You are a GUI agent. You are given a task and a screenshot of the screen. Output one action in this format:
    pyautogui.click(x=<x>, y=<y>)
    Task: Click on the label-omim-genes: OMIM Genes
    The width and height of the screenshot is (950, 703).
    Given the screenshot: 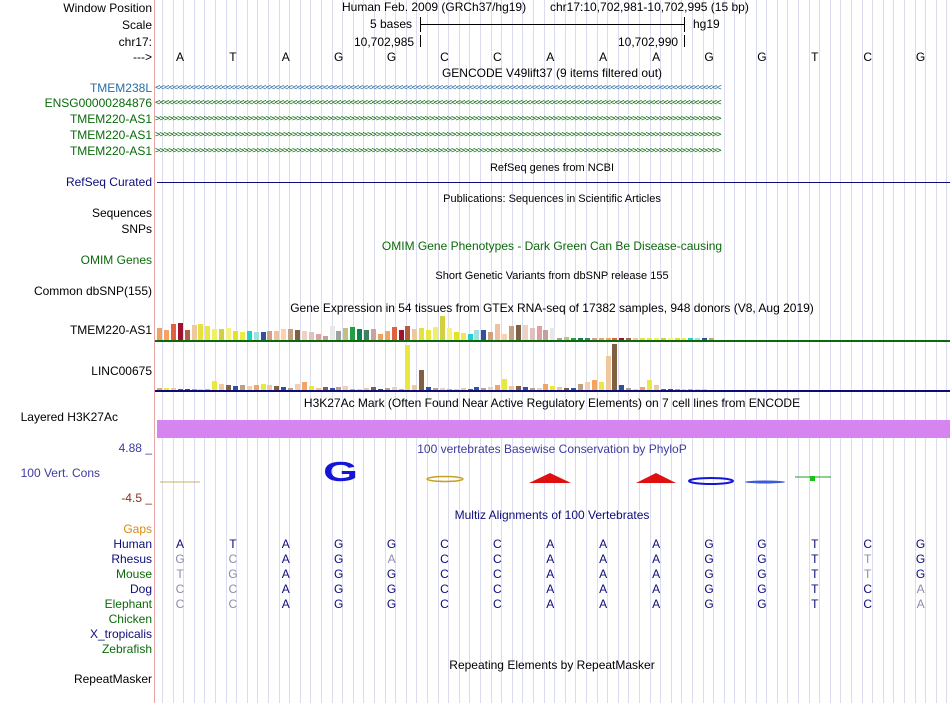 What is the action you would take?
    pyautogui.click(x=116, y=260)
    